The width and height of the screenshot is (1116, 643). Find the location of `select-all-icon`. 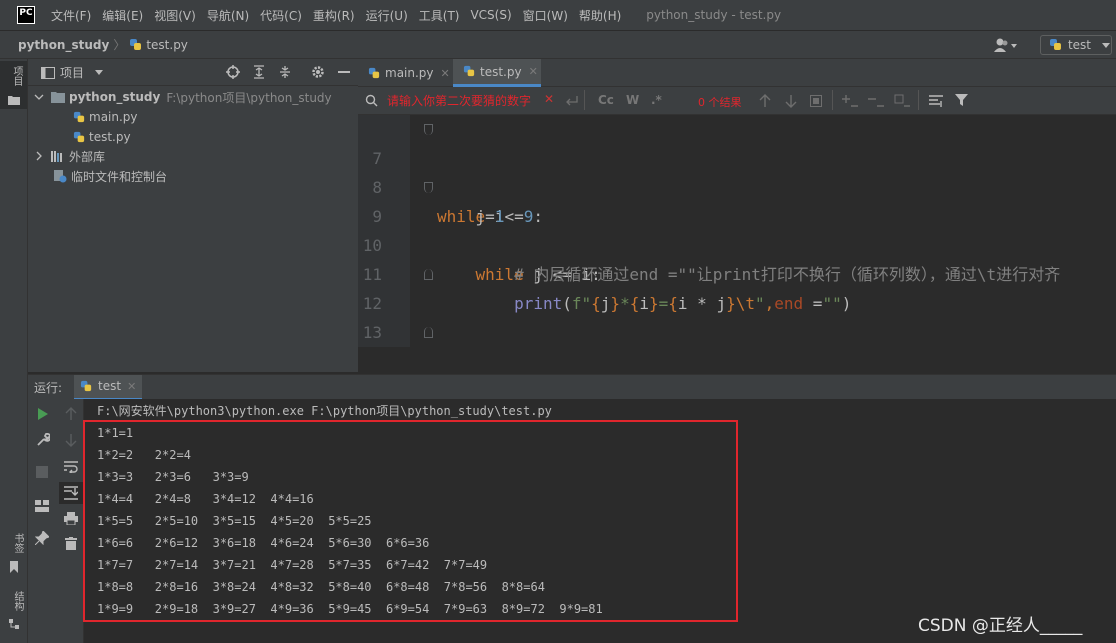

select-all-icon is located at coordinates (902, 101).